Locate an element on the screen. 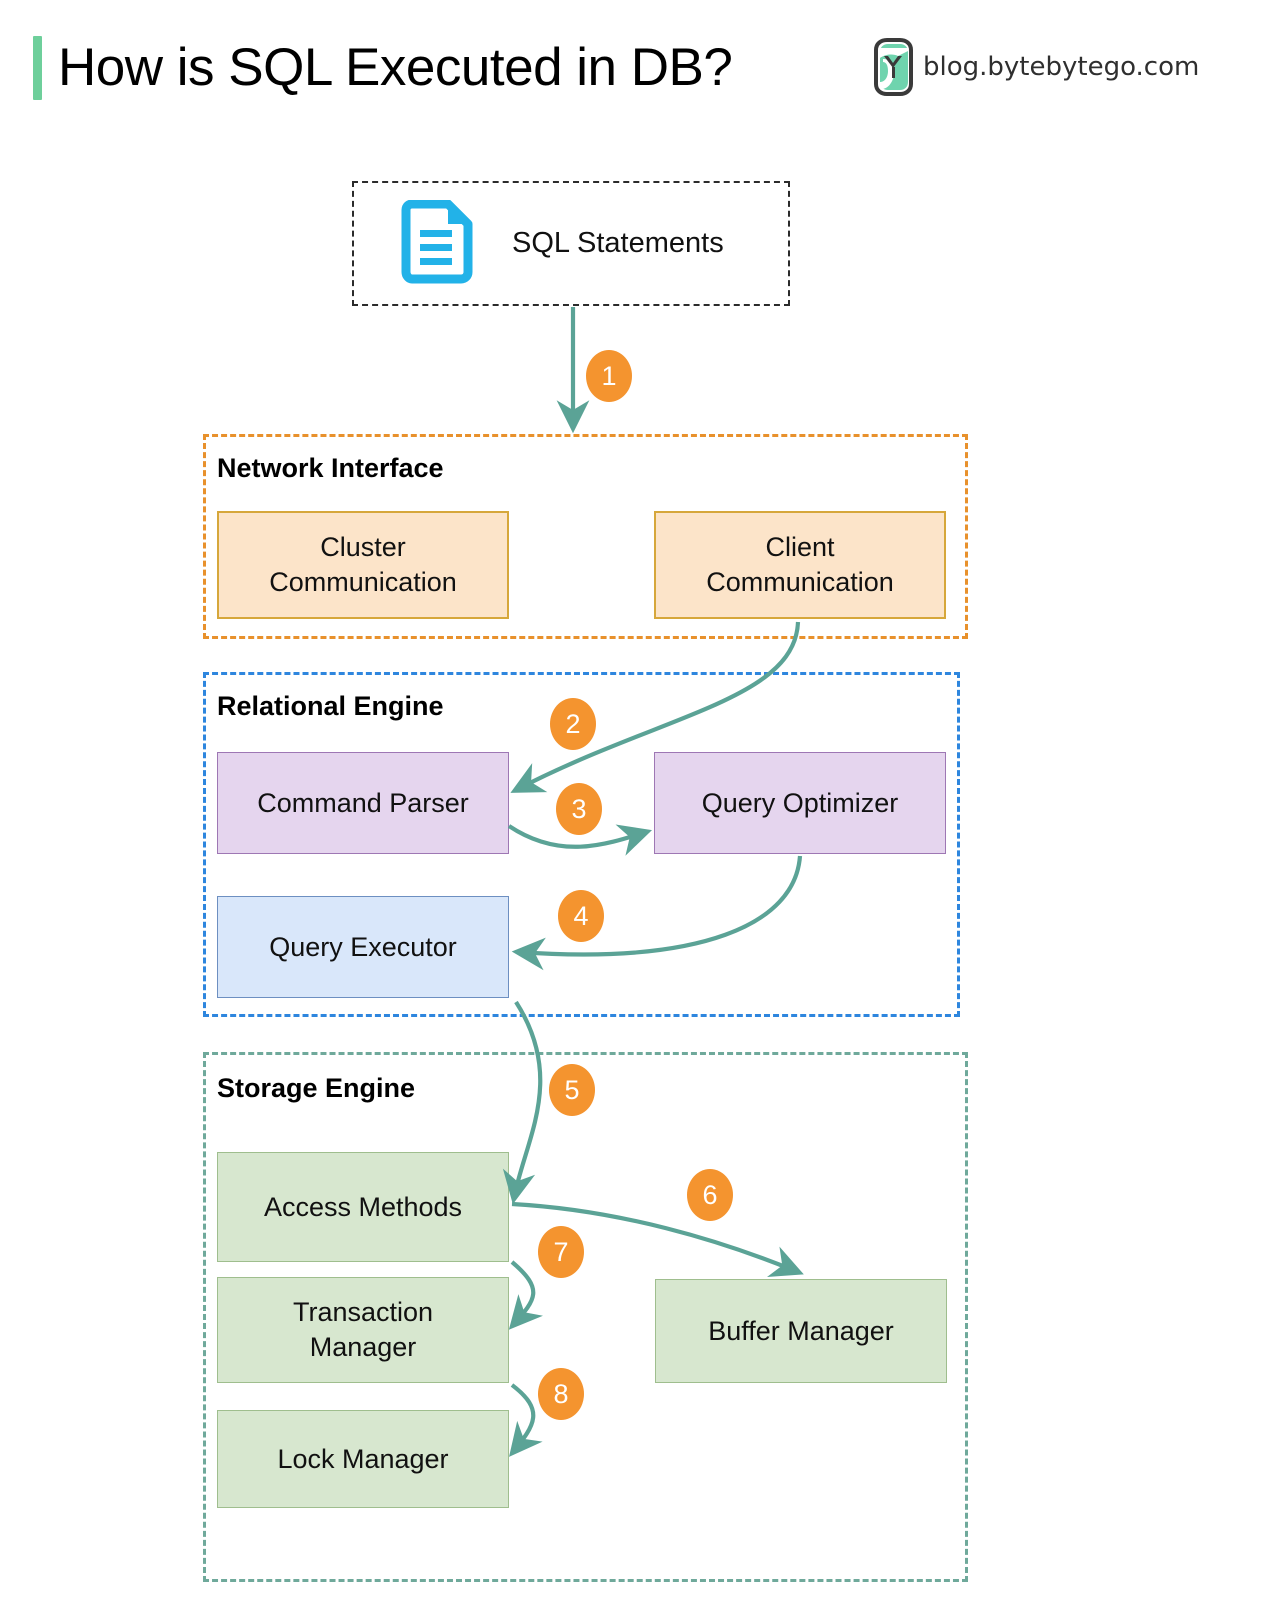 The height and width of the screenshot is (1620, 1280). node-label: Access Methods is located at coordinates (363, 1206).